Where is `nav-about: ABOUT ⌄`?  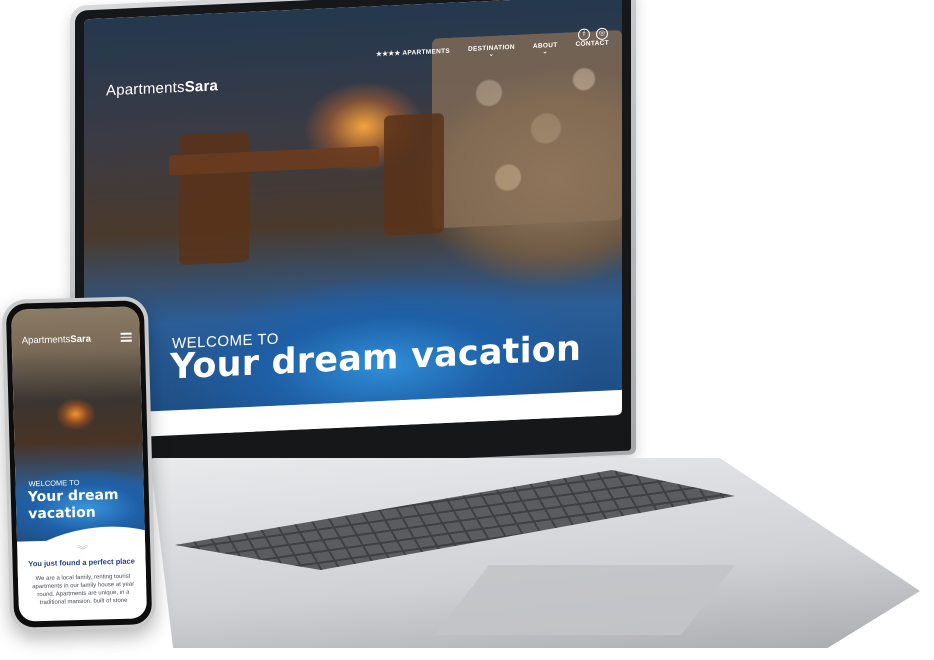
nav-about: ABOUT ⌄ is located at coordinates (545, 49).